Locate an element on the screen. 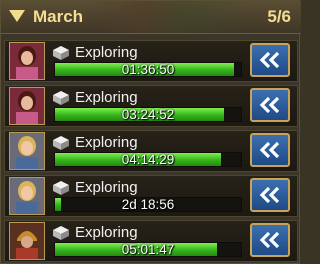 The image size is (320, 264). march-timer: 01:36:50 is located at coordinates (148, 69).